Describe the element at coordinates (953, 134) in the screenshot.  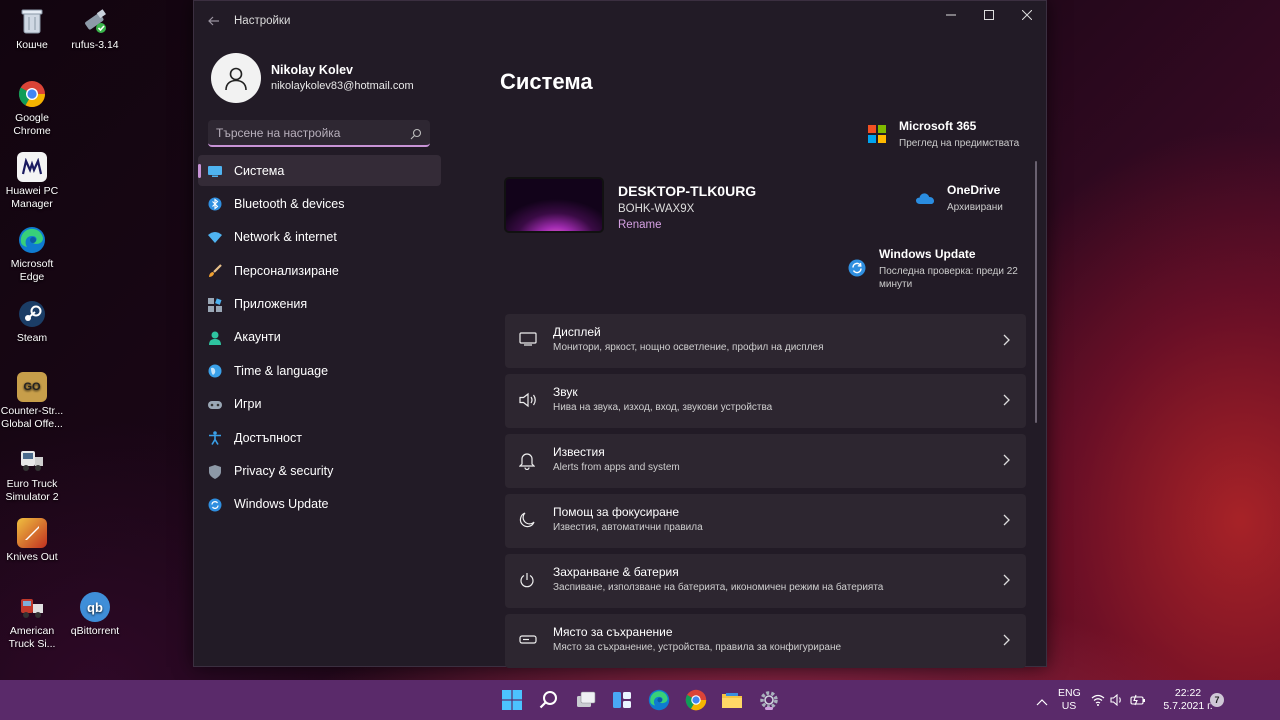
I see `microsoft-365-link: Microsoft 365 Преглед на предимствата` at that location.